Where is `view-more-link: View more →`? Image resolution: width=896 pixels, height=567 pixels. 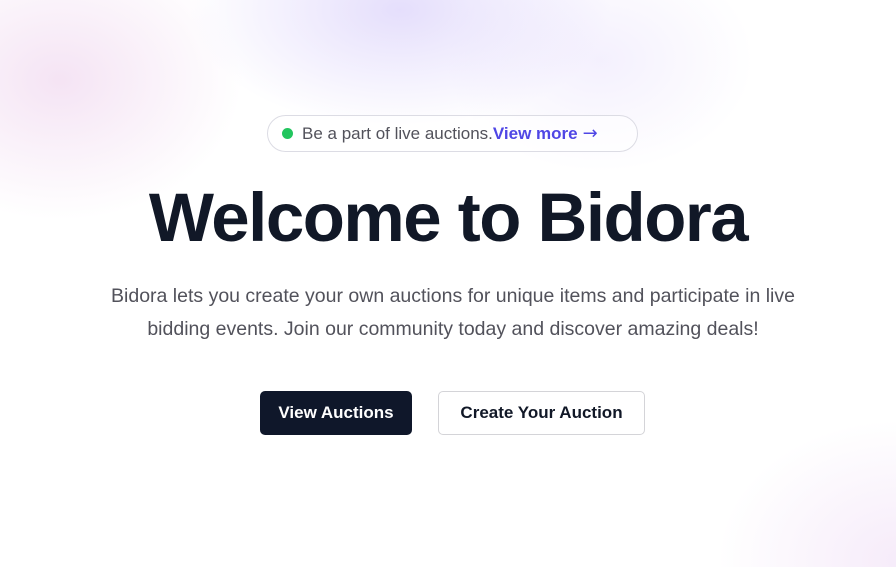 view-more-link: View more → is located at coordinates (545, 133).